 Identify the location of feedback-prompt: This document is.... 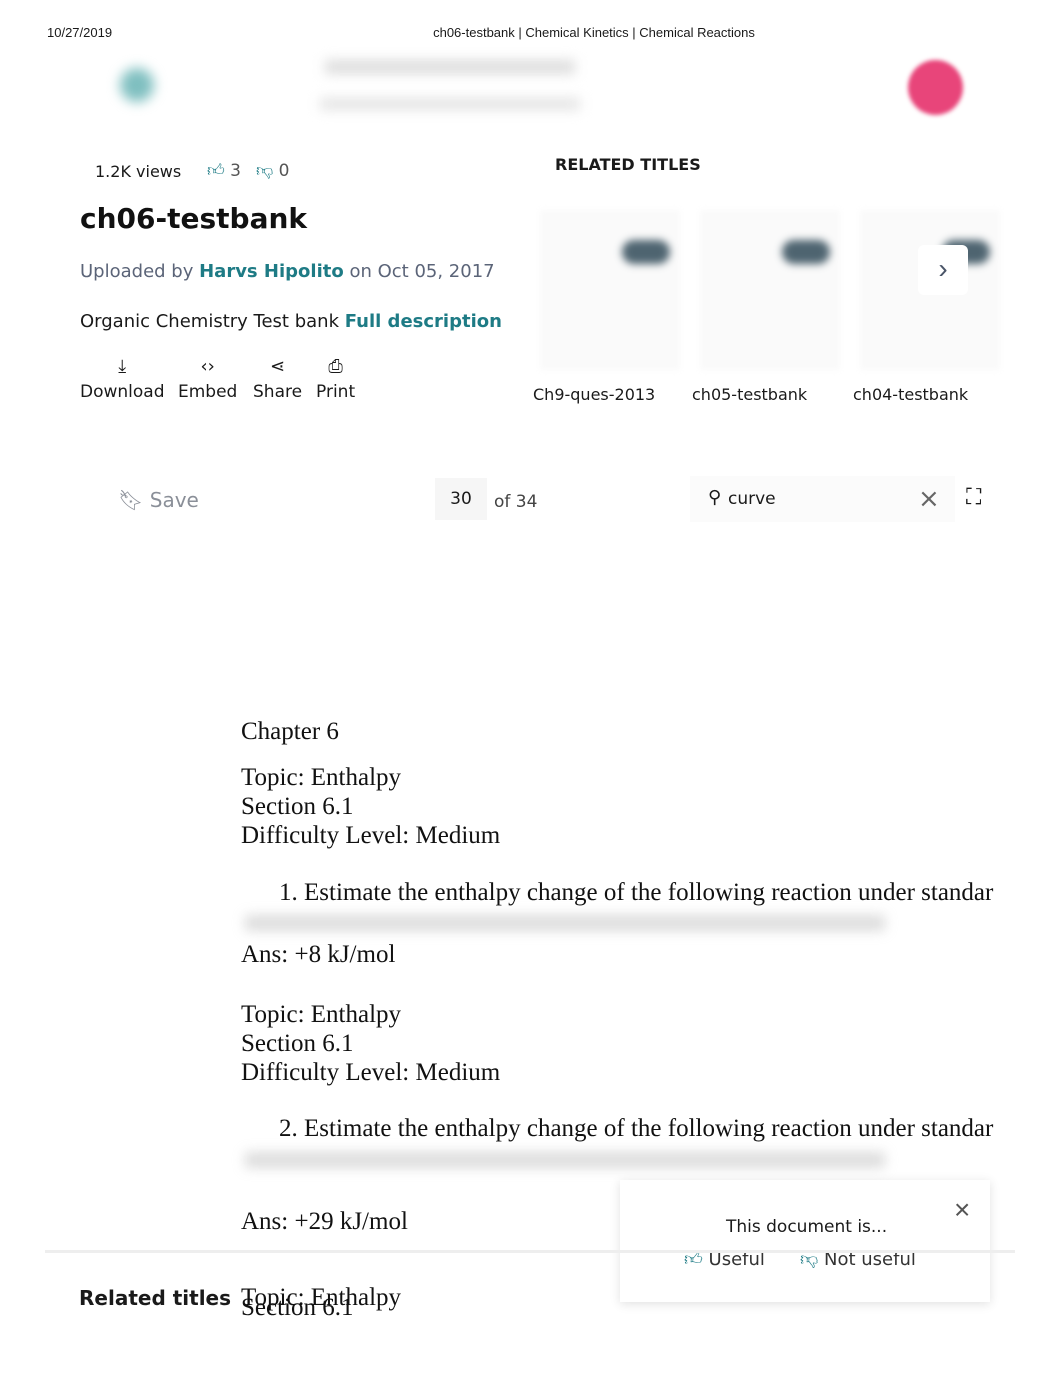
(807, 1227).